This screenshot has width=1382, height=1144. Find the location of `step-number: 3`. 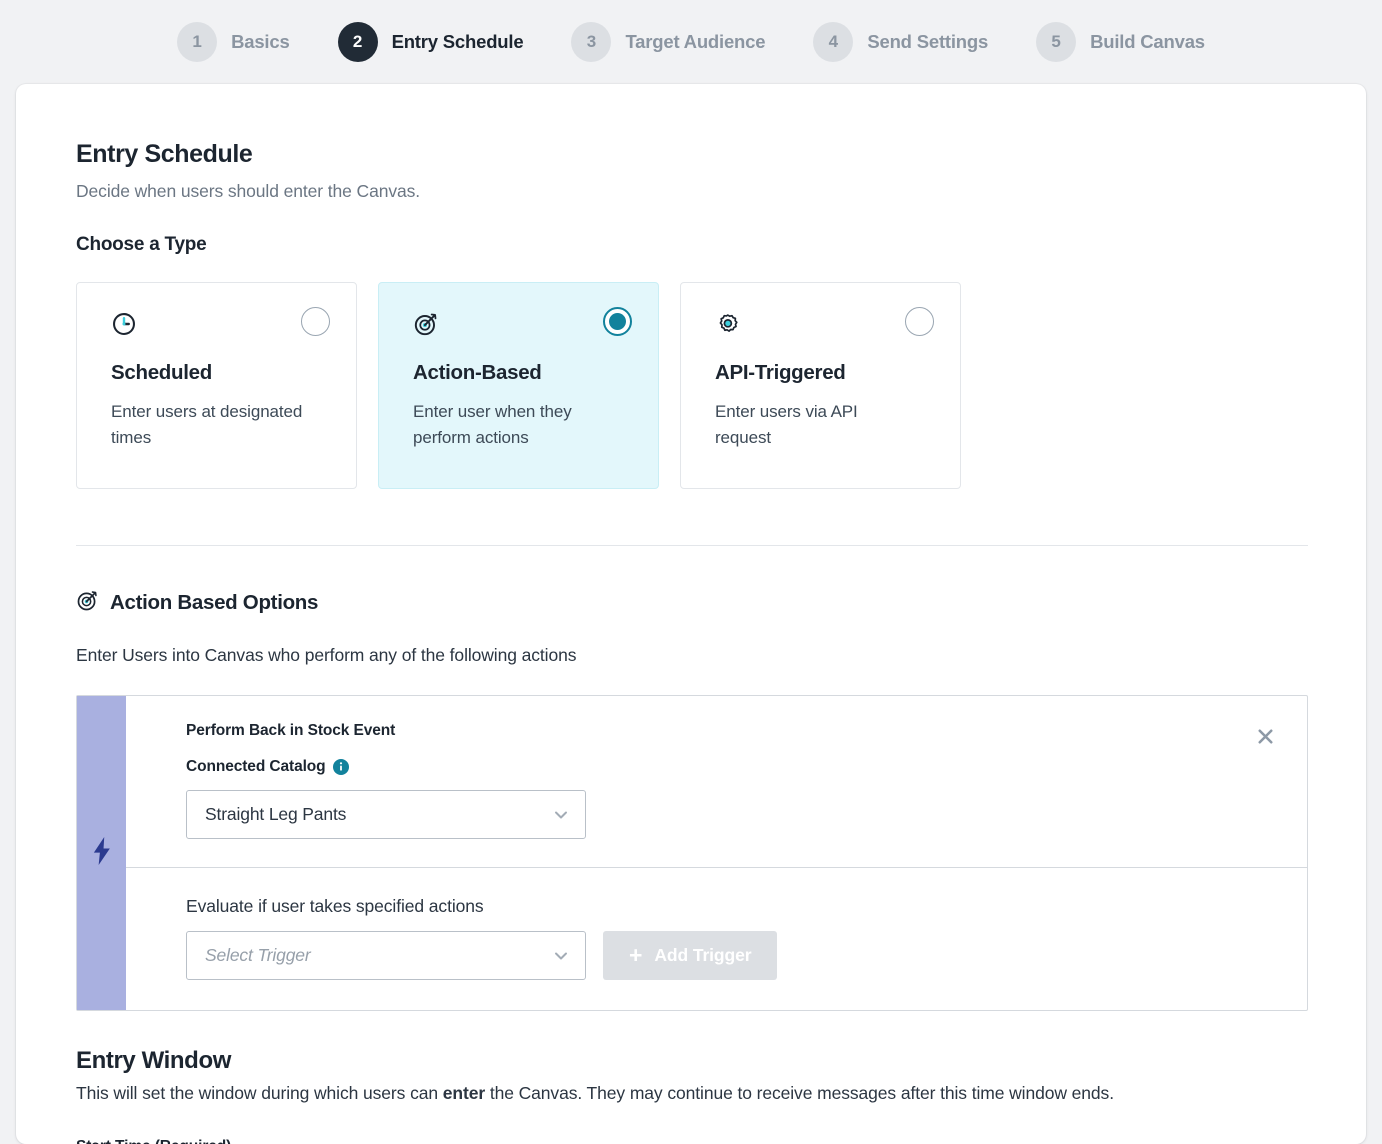

step-number: 3 is located at coordinates (591, 42).